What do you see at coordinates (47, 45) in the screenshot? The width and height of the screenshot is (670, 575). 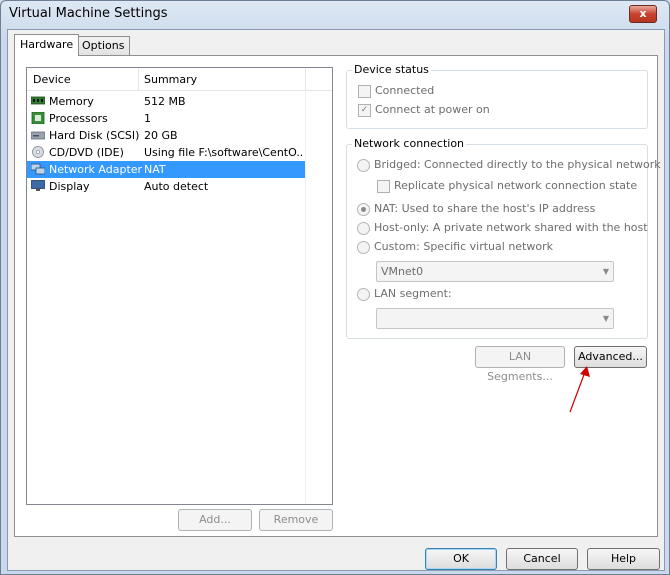 I see `tab-hardware: Hardware` at bounding box center [47, 45].